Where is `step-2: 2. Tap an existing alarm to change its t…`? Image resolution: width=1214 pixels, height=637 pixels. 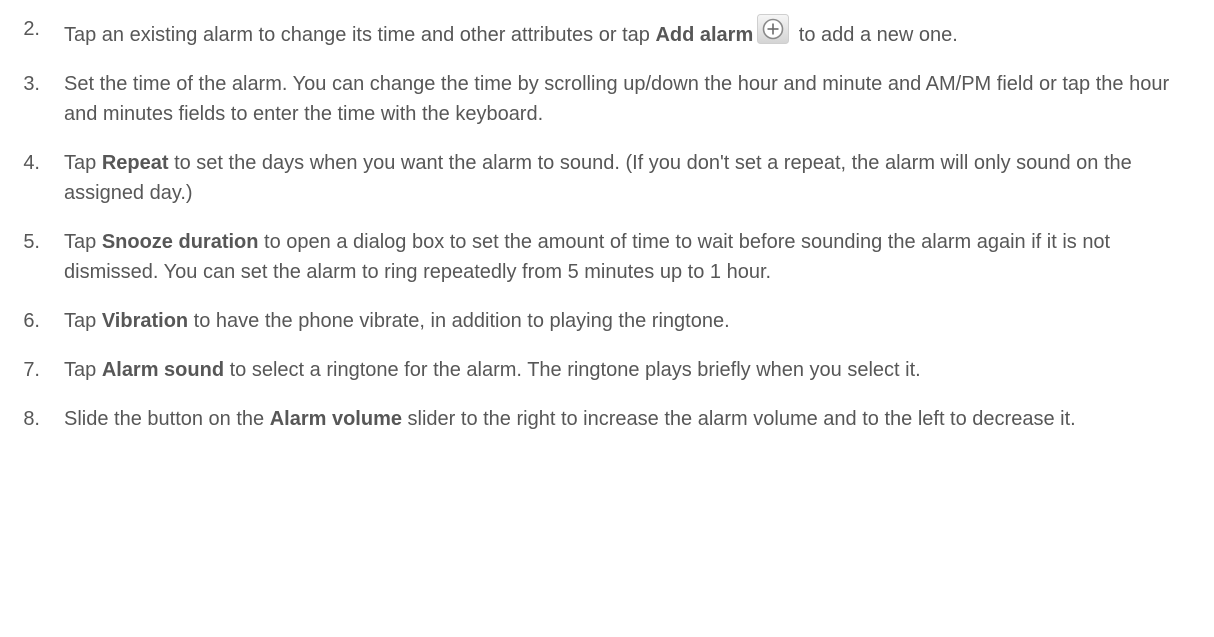 step-2: 2. Tap an existing alarm to change its t… is located at coordinates (607, 32).